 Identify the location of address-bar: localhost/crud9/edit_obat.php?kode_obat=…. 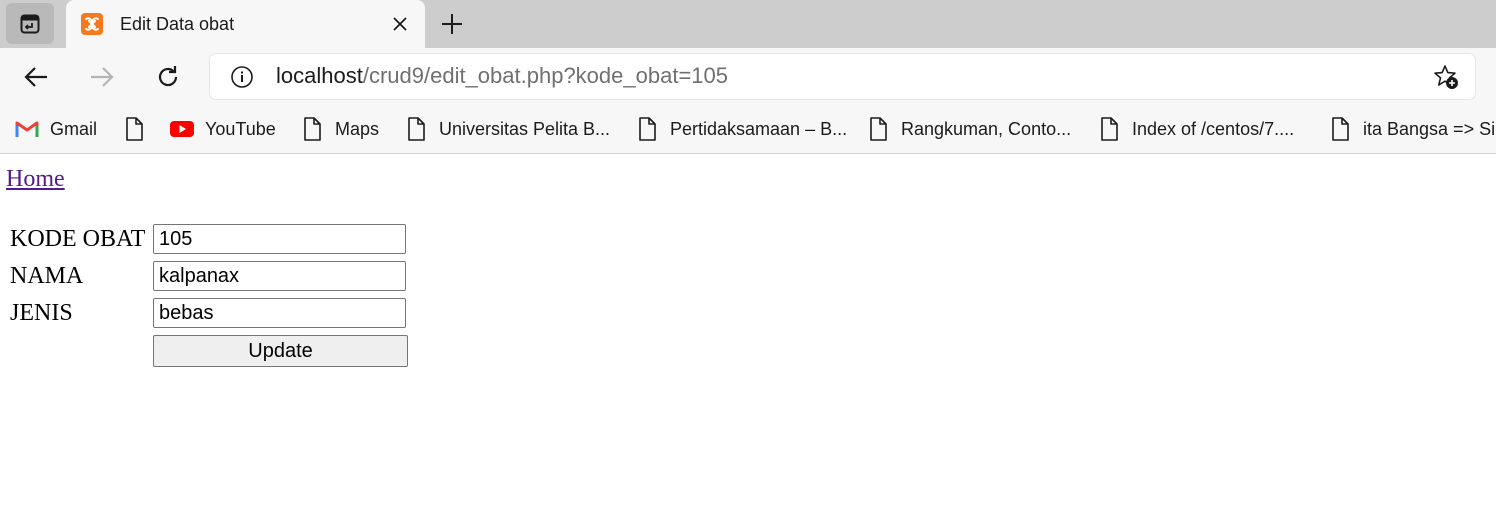
(842, 76).